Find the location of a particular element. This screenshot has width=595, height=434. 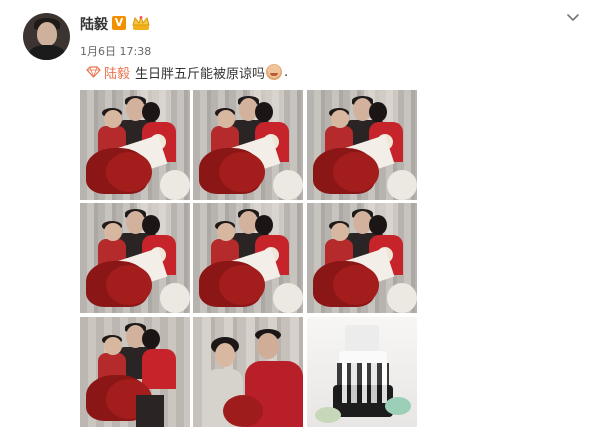

chevron-down-icon is located at coordinates (573, 18).